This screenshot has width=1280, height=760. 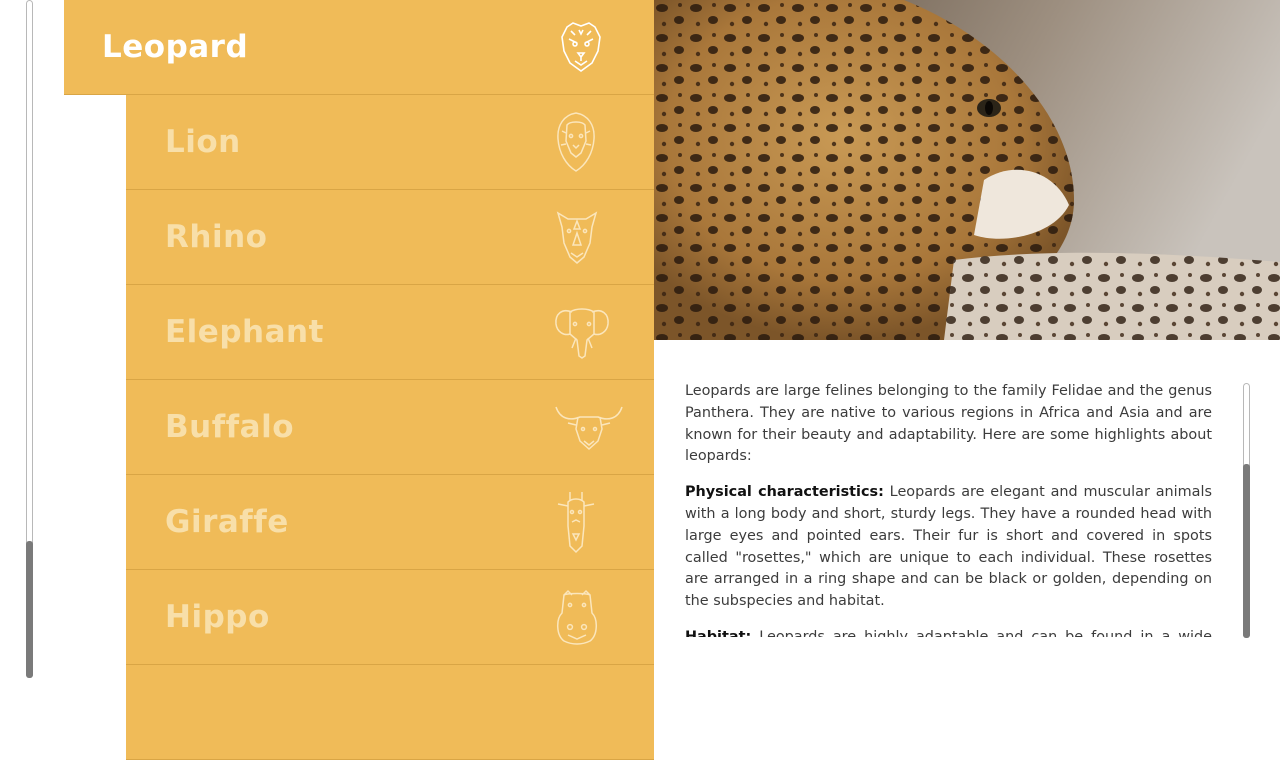 I want to click on menu-item-label: Lion, so click(x=203, y=142).